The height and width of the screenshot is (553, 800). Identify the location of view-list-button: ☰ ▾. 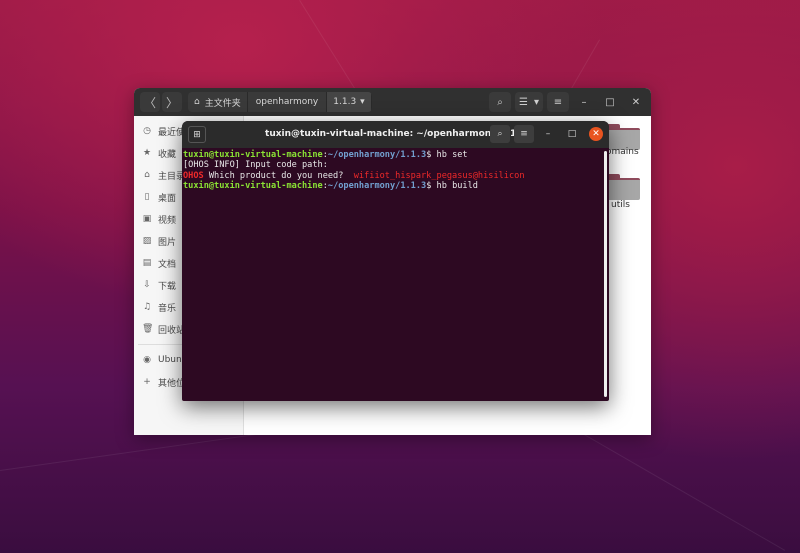
(529, 102).